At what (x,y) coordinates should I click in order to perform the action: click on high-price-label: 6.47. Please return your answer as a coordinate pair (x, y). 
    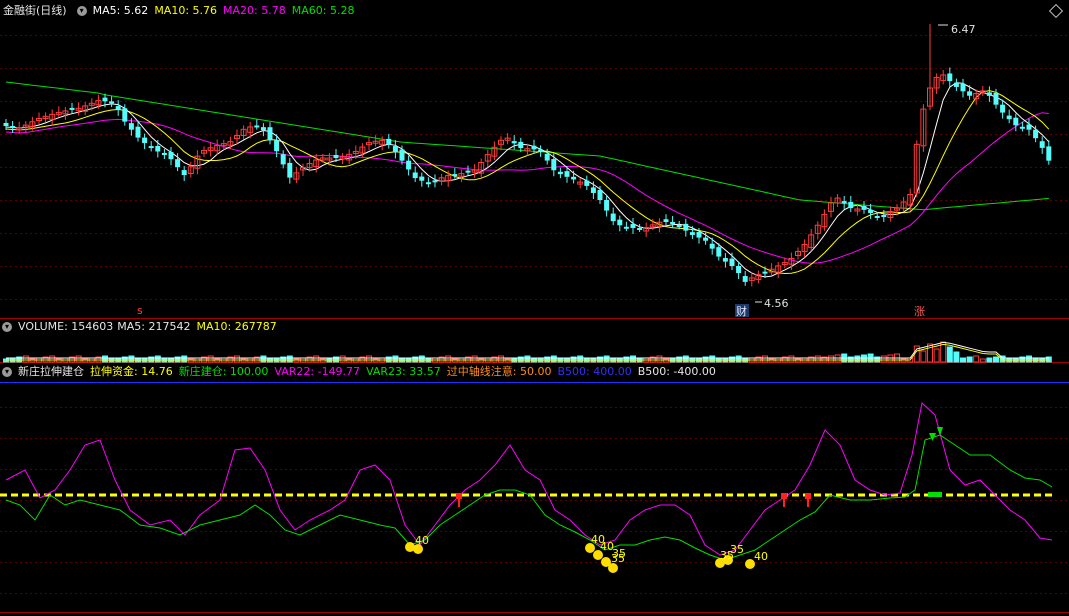
    Looking at the image, I should click on (963, 29).